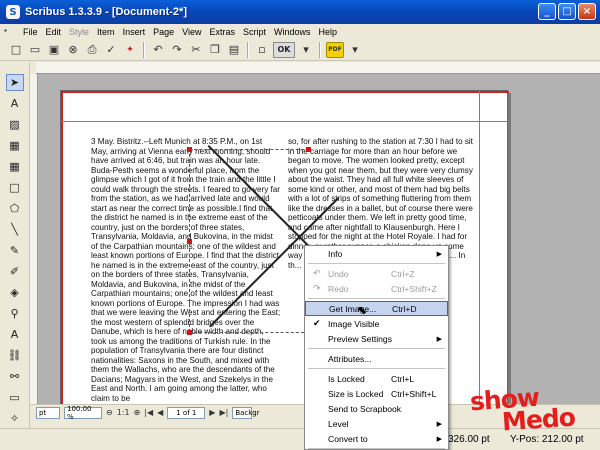  I want to click on table-tool-icon: ▦, so click(15, 166).